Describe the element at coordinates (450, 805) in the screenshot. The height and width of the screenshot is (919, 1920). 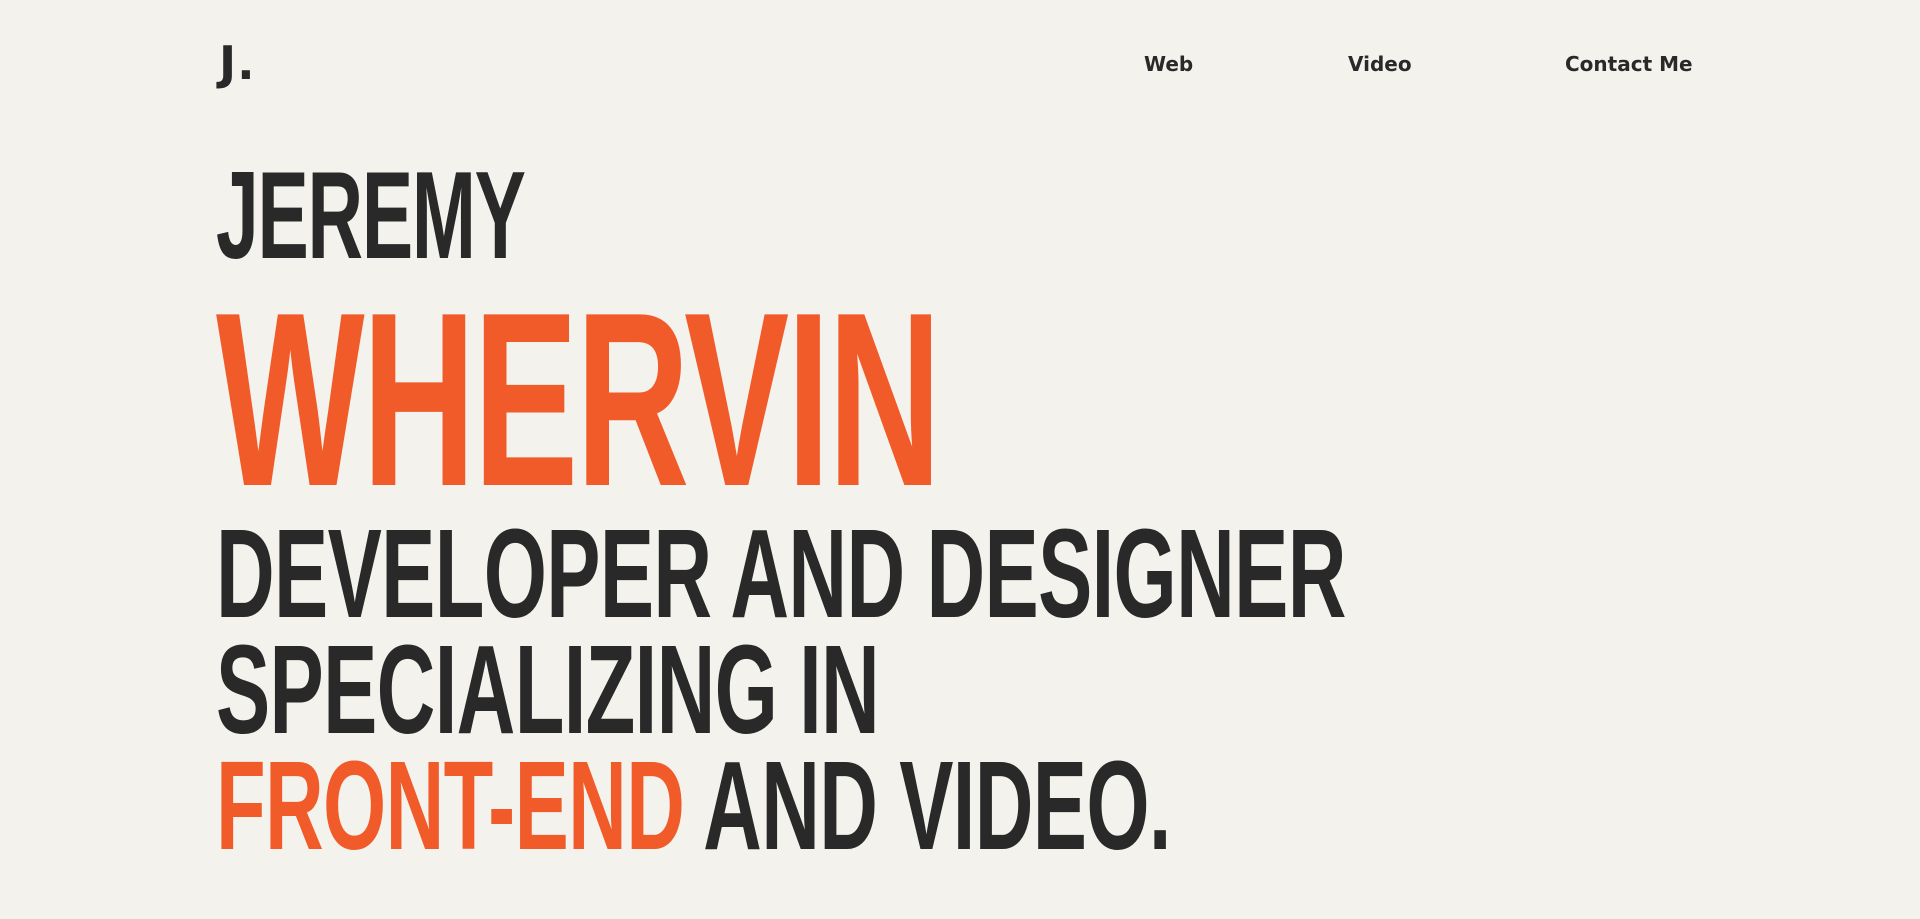
I see `hero-accent-front-end: FRONT-END` at that location.